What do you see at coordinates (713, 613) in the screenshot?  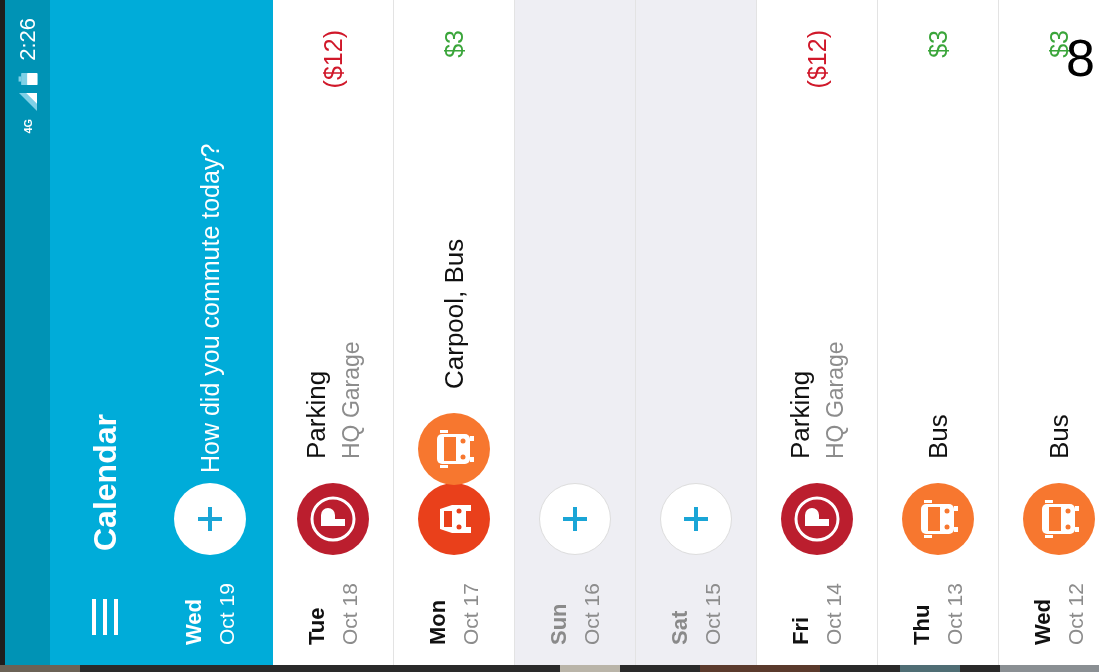 I see `date-label: Oct 15` at bounding box center [713, 613].